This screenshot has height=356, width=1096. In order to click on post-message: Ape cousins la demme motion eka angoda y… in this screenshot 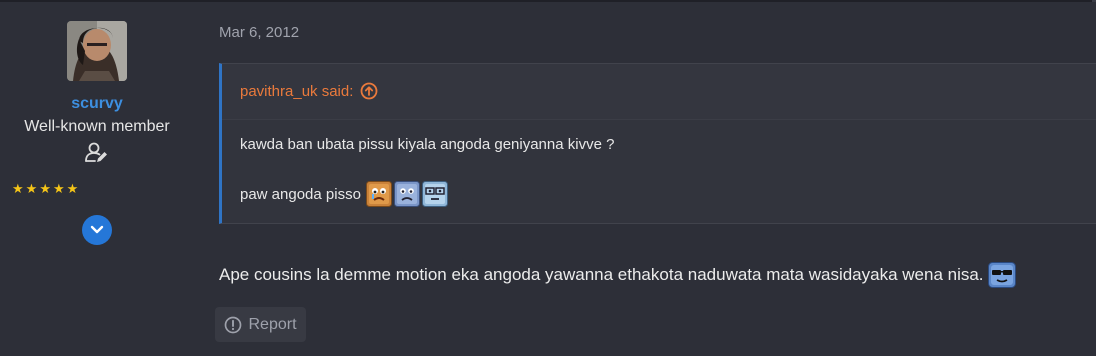, I will do `click(617, 275)`.